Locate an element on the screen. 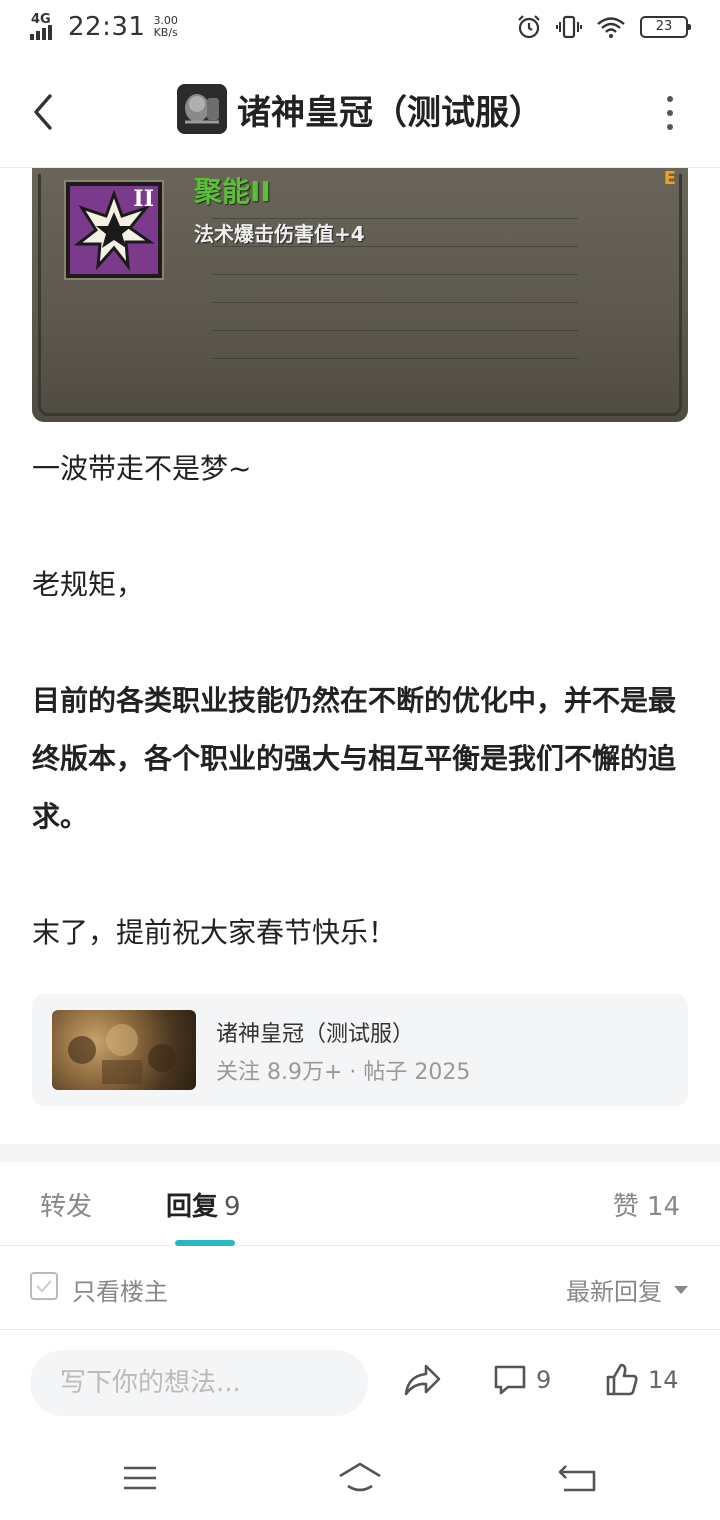  home-icon is located at coordinates (360, 1478).